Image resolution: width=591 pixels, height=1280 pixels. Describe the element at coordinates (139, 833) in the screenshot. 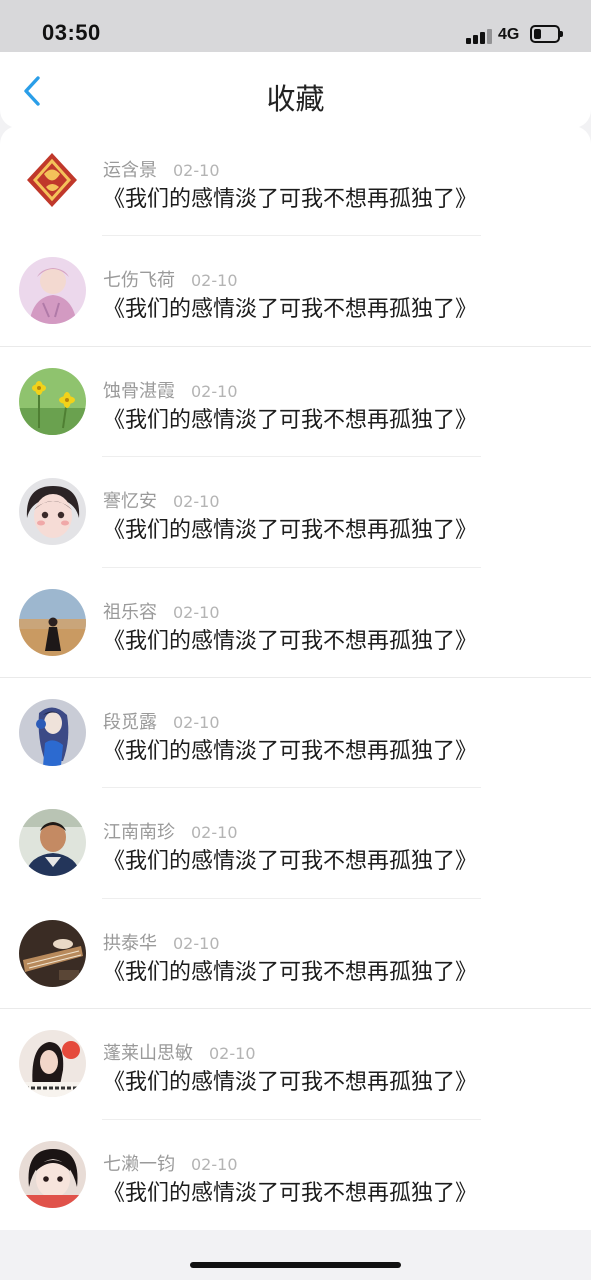

I see `user-name: 江南南珍` at that location.